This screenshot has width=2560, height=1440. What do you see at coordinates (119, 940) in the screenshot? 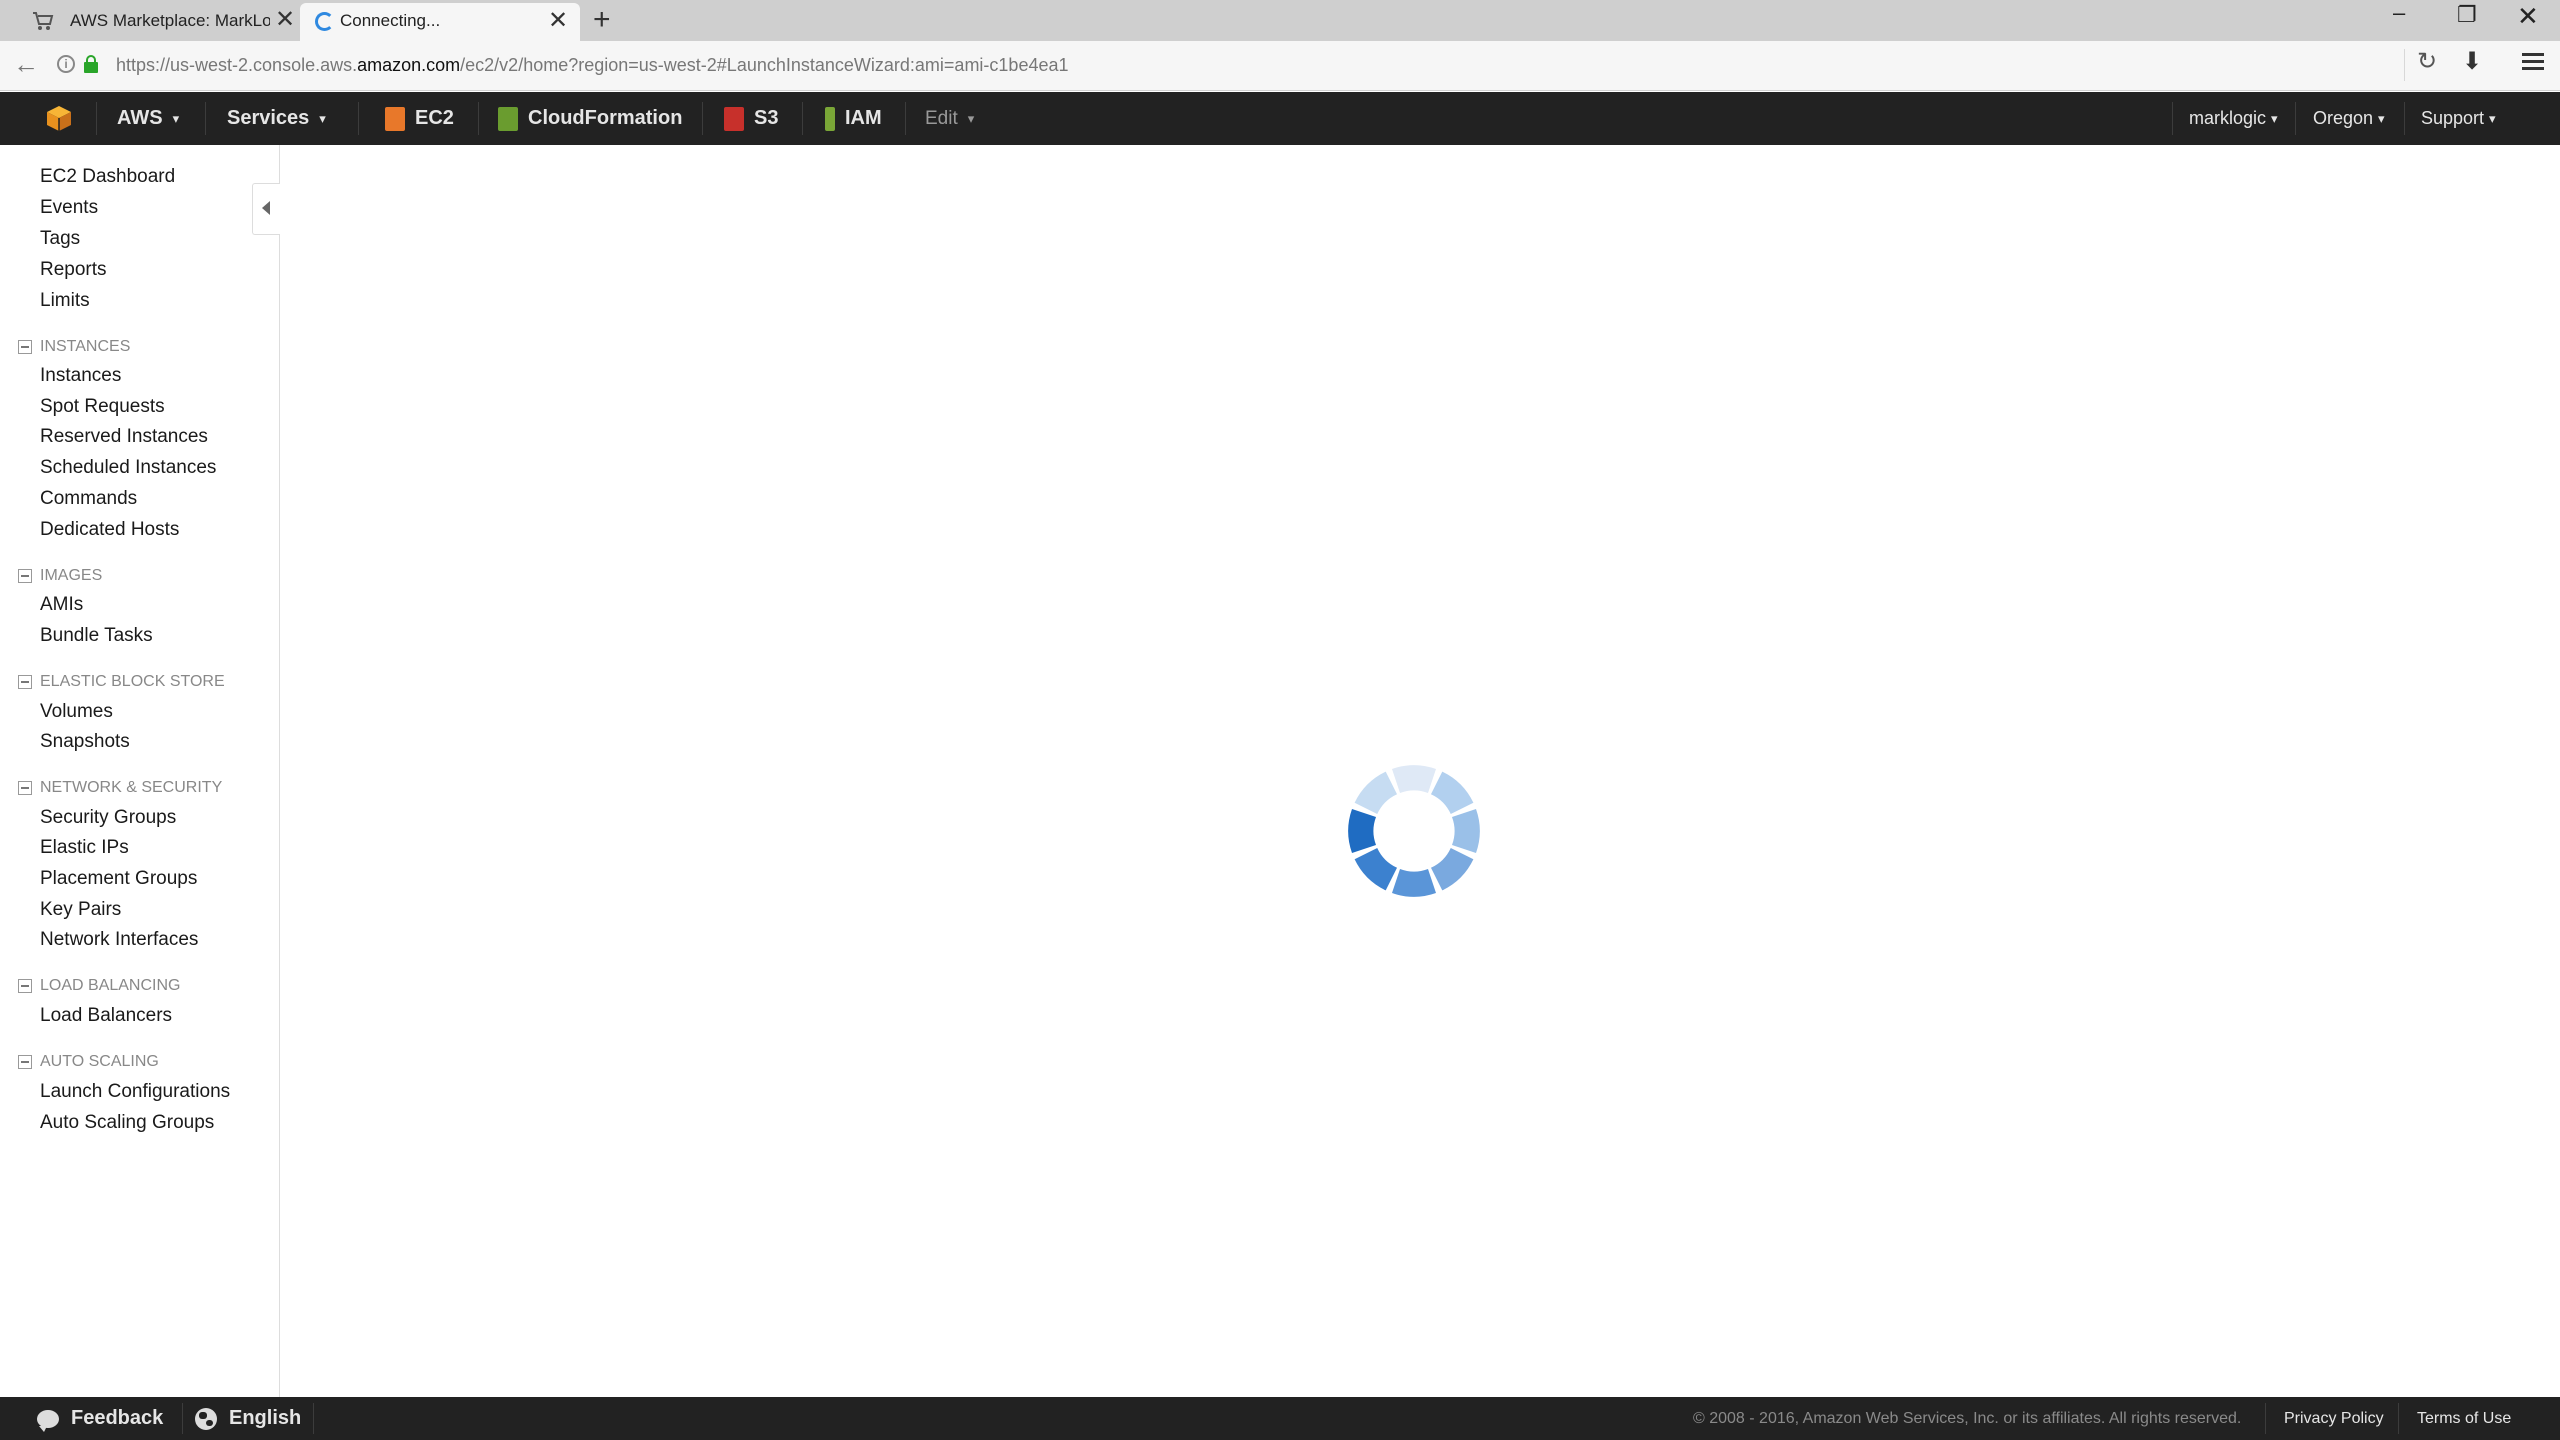
I see `sidebar-item-network-interfaces: Network Interfaces` at bounding box center [119, 940].